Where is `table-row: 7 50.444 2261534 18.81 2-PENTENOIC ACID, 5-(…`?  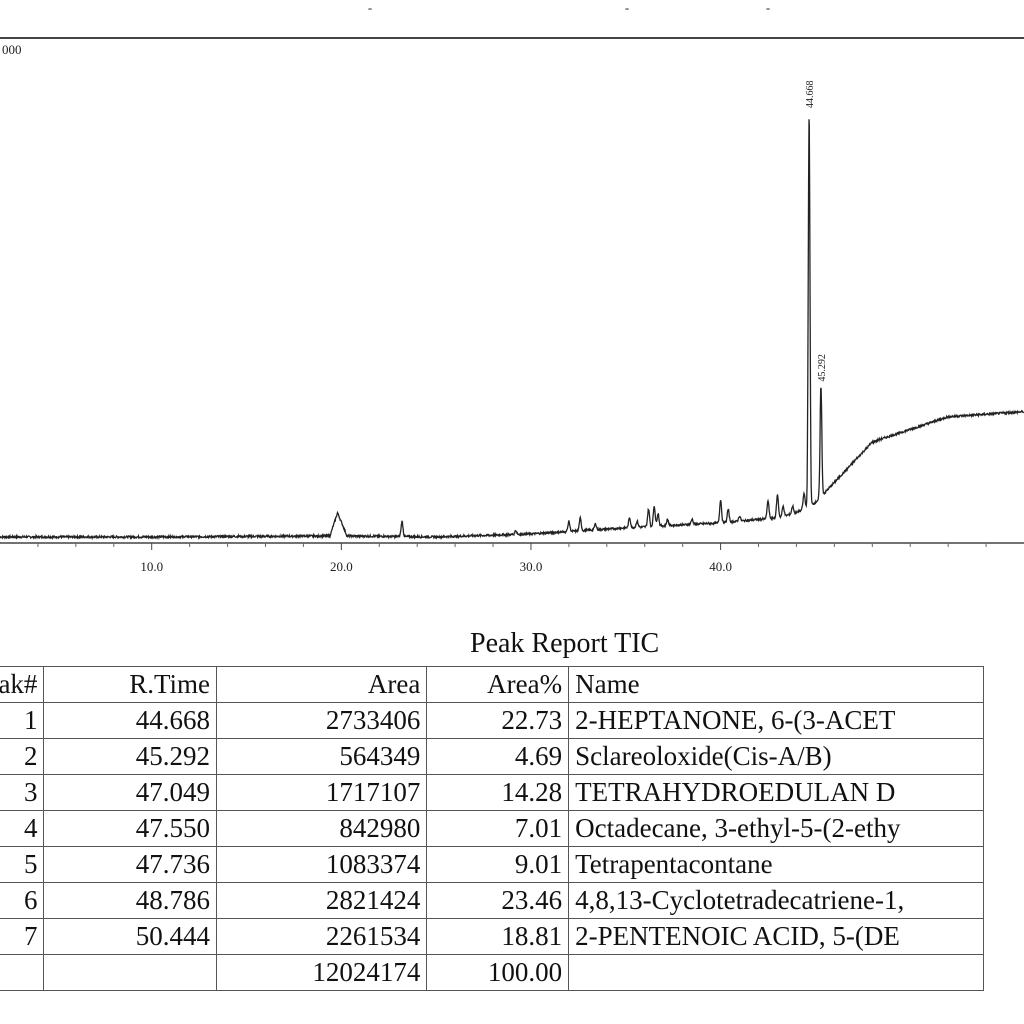 table-row: 7 50.444 2261534 18.81 2-PENTENOIC ACID, 5-(… is located at coordinates (492, 936).